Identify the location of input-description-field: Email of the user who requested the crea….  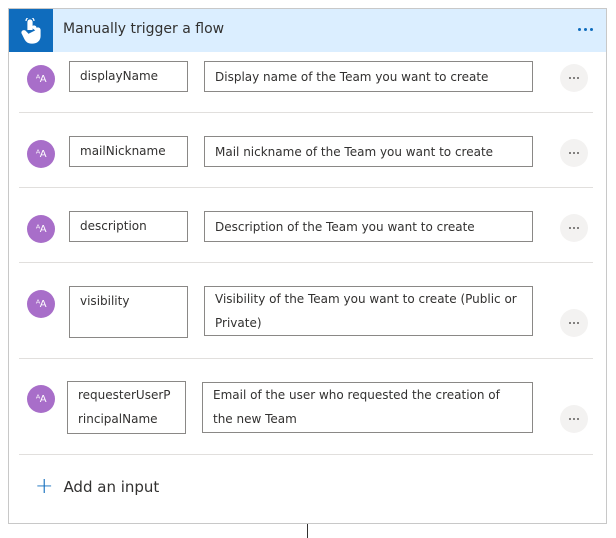
(367, 407).